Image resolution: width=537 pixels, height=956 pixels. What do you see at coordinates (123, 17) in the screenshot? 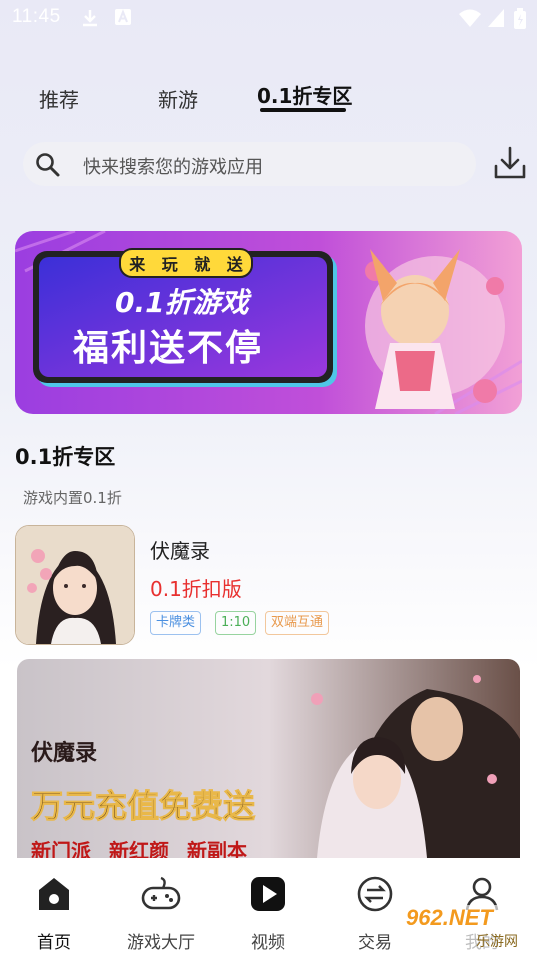
I see `app-status-icon` at bounding box center [123, 17].